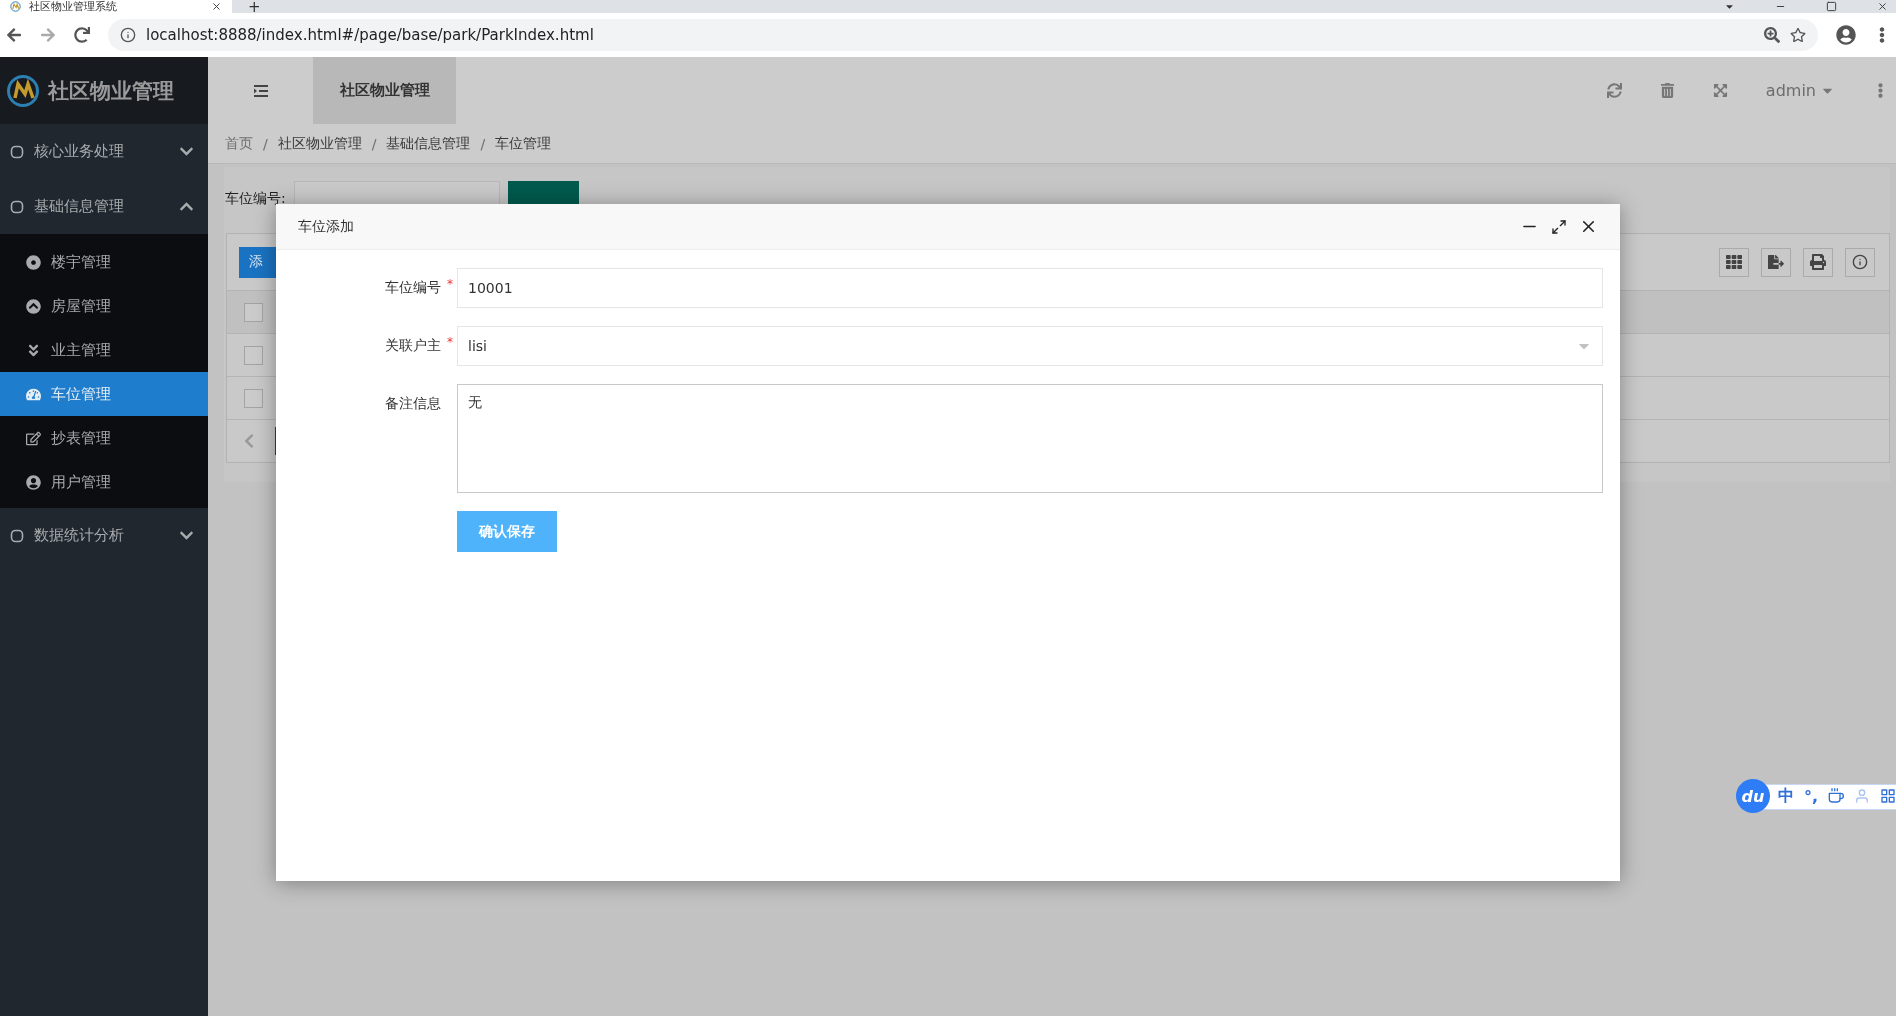  Describe the element at coordinates (1720, 90) in the screenshot. I see `fullscreen-icon` at that location.